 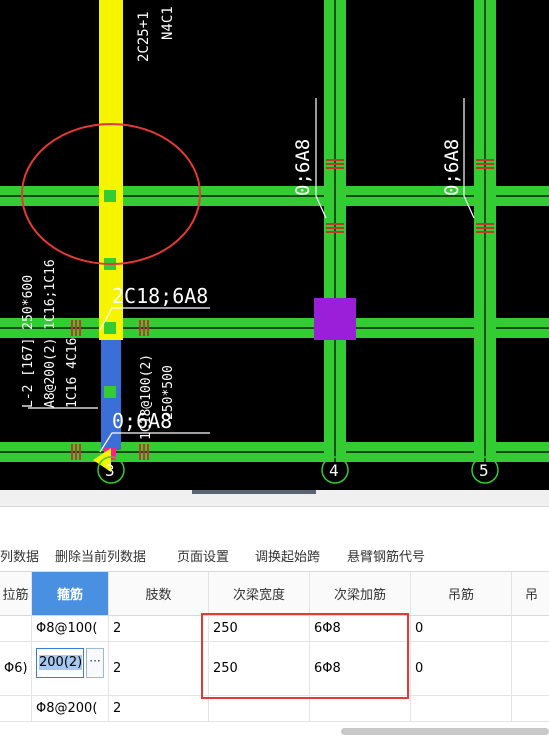 I want to click on toolbar-item-swap-start-span: 调换起始跨, so click(x=287, y=555).